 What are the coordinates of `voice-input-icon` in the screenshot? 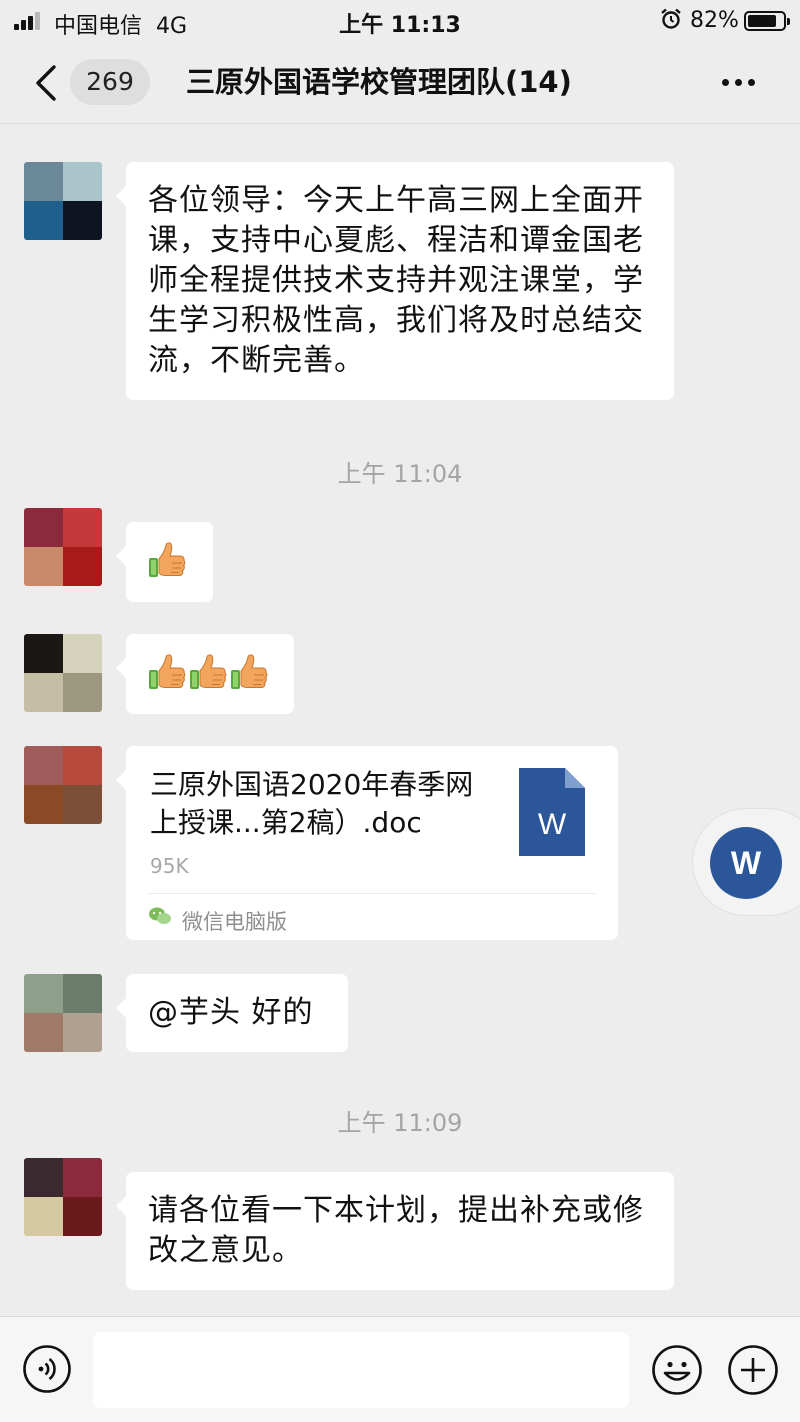 It's located at (47, 1369).